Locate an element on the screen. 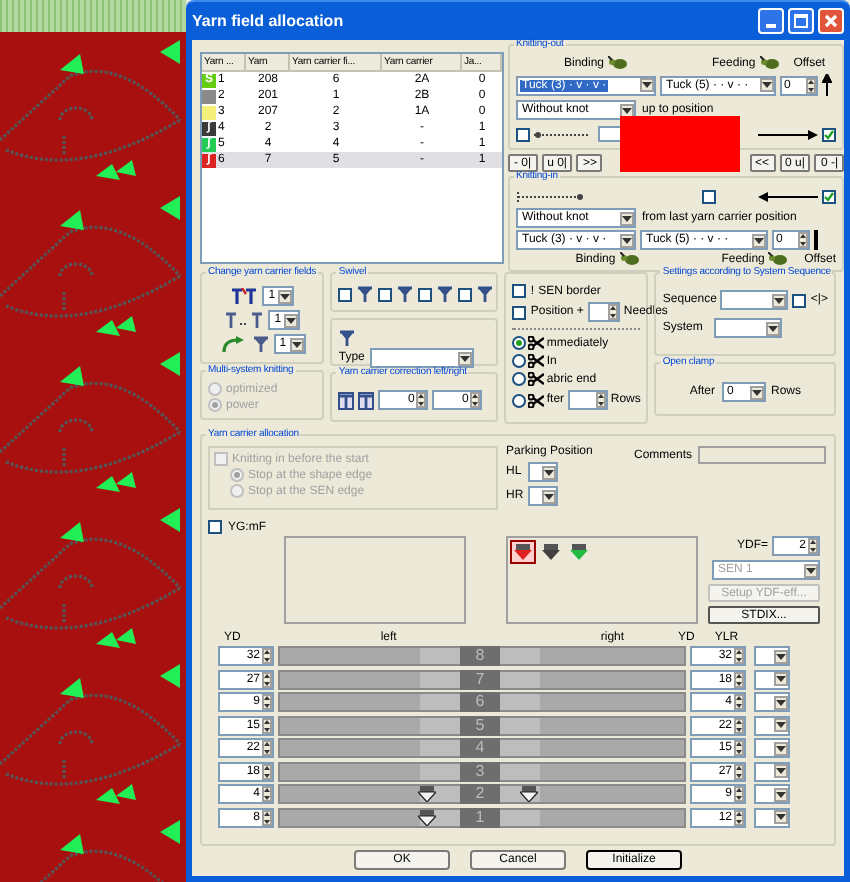 This screenshot has width=850, height=882. track-number: 4 is located at coordinates (480, 748).